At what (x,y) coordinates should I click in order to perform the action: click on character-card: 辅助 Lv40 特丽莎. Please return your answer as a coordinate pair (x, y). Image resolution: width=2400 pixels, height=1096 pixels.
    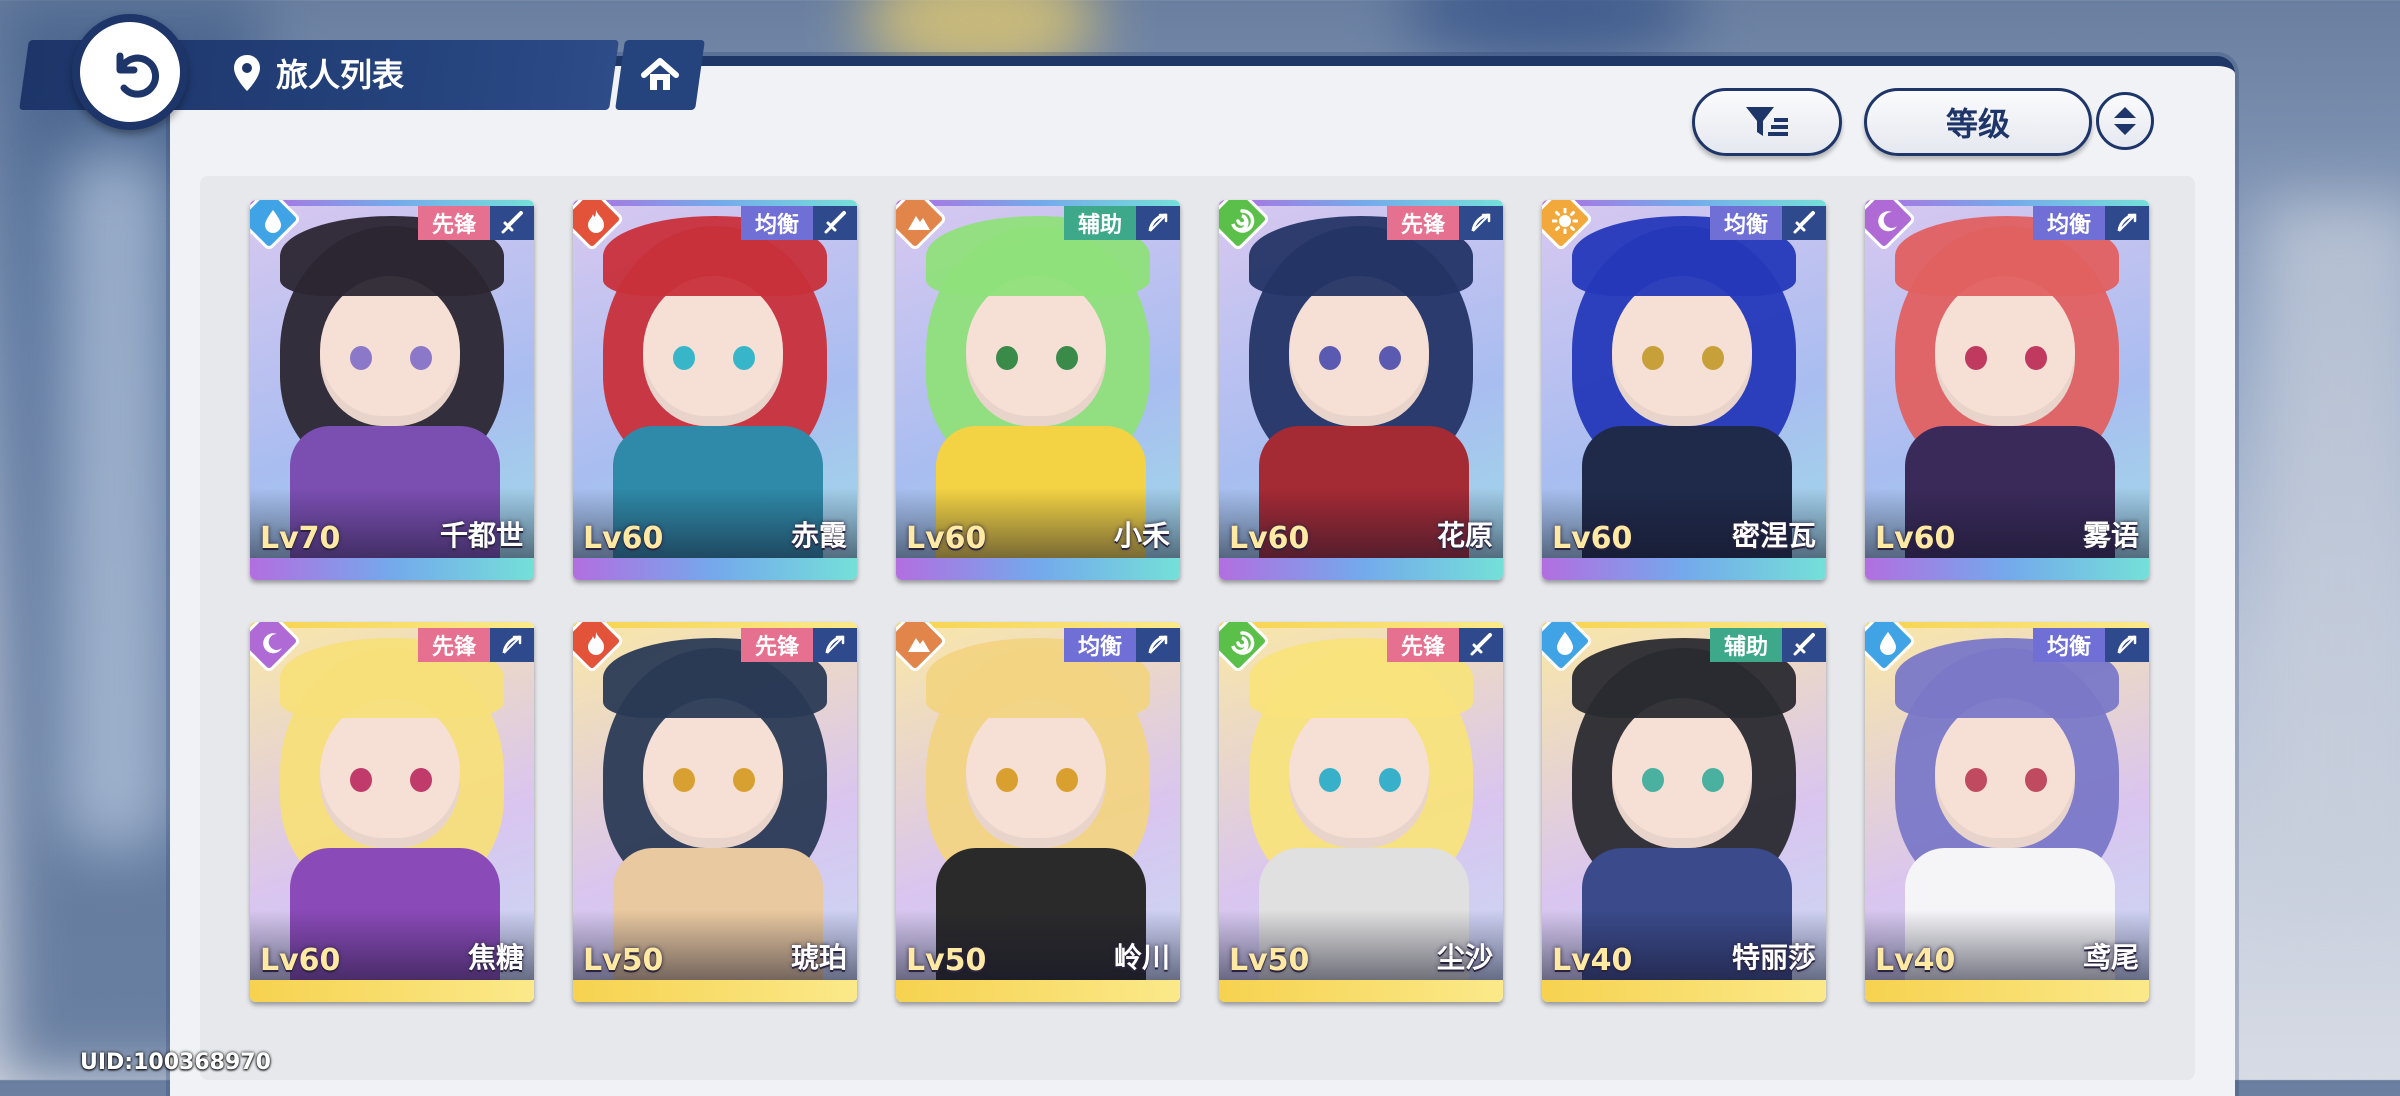
    Looking at the image, I should click on (1684, 812).